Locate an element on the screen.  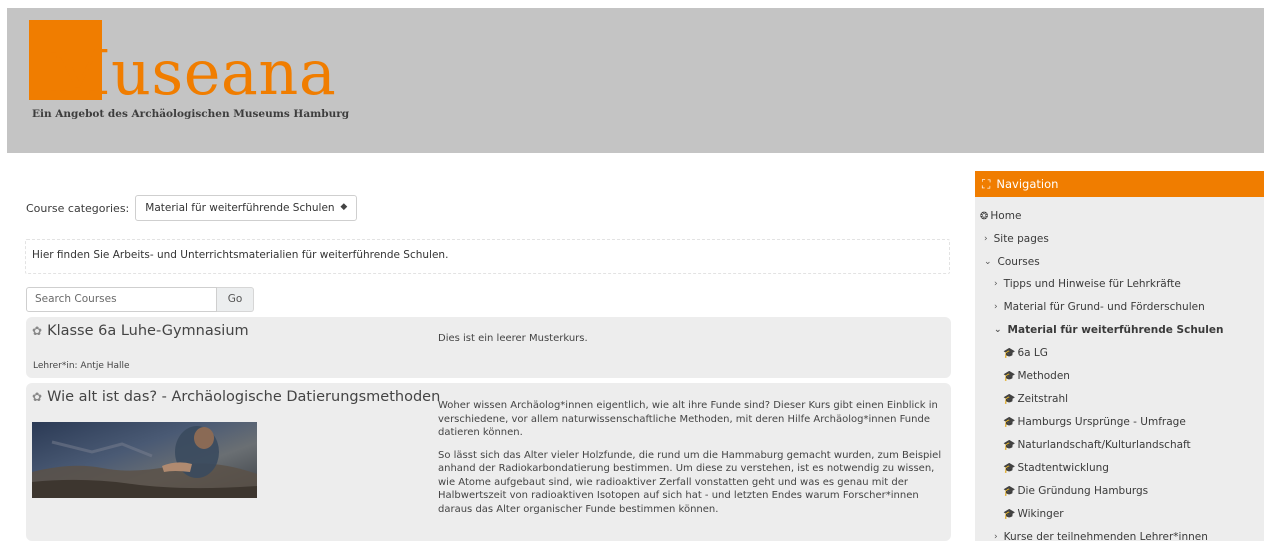
category-select: Material für weiterführende Schulen ◆ is located at coordinates (246, 208).